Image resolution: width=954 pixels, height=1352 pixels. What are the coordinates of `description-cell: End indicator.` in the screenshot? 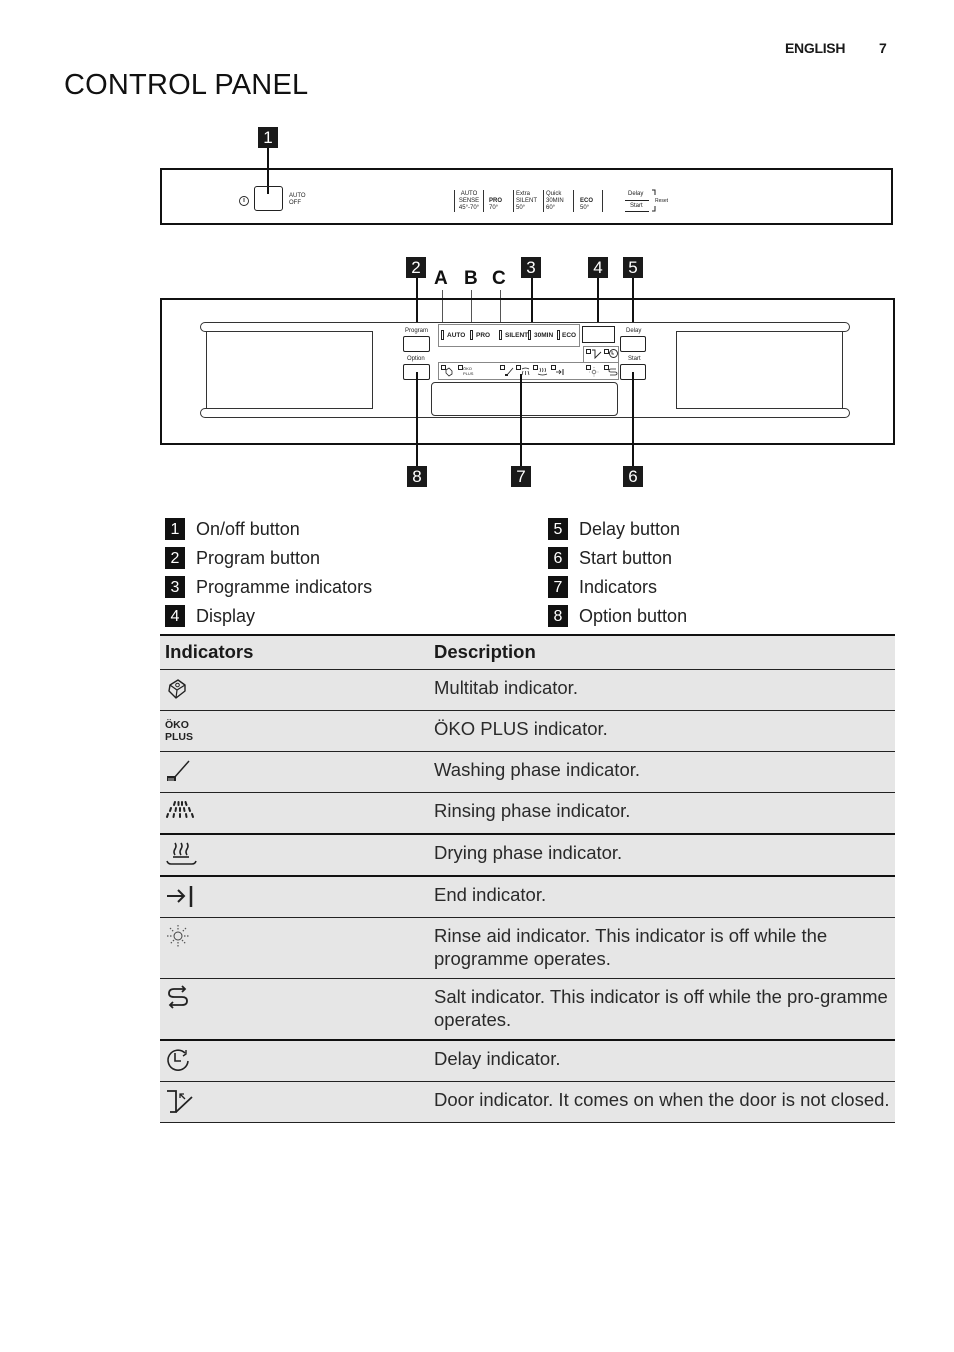 It's located at (490, 894).